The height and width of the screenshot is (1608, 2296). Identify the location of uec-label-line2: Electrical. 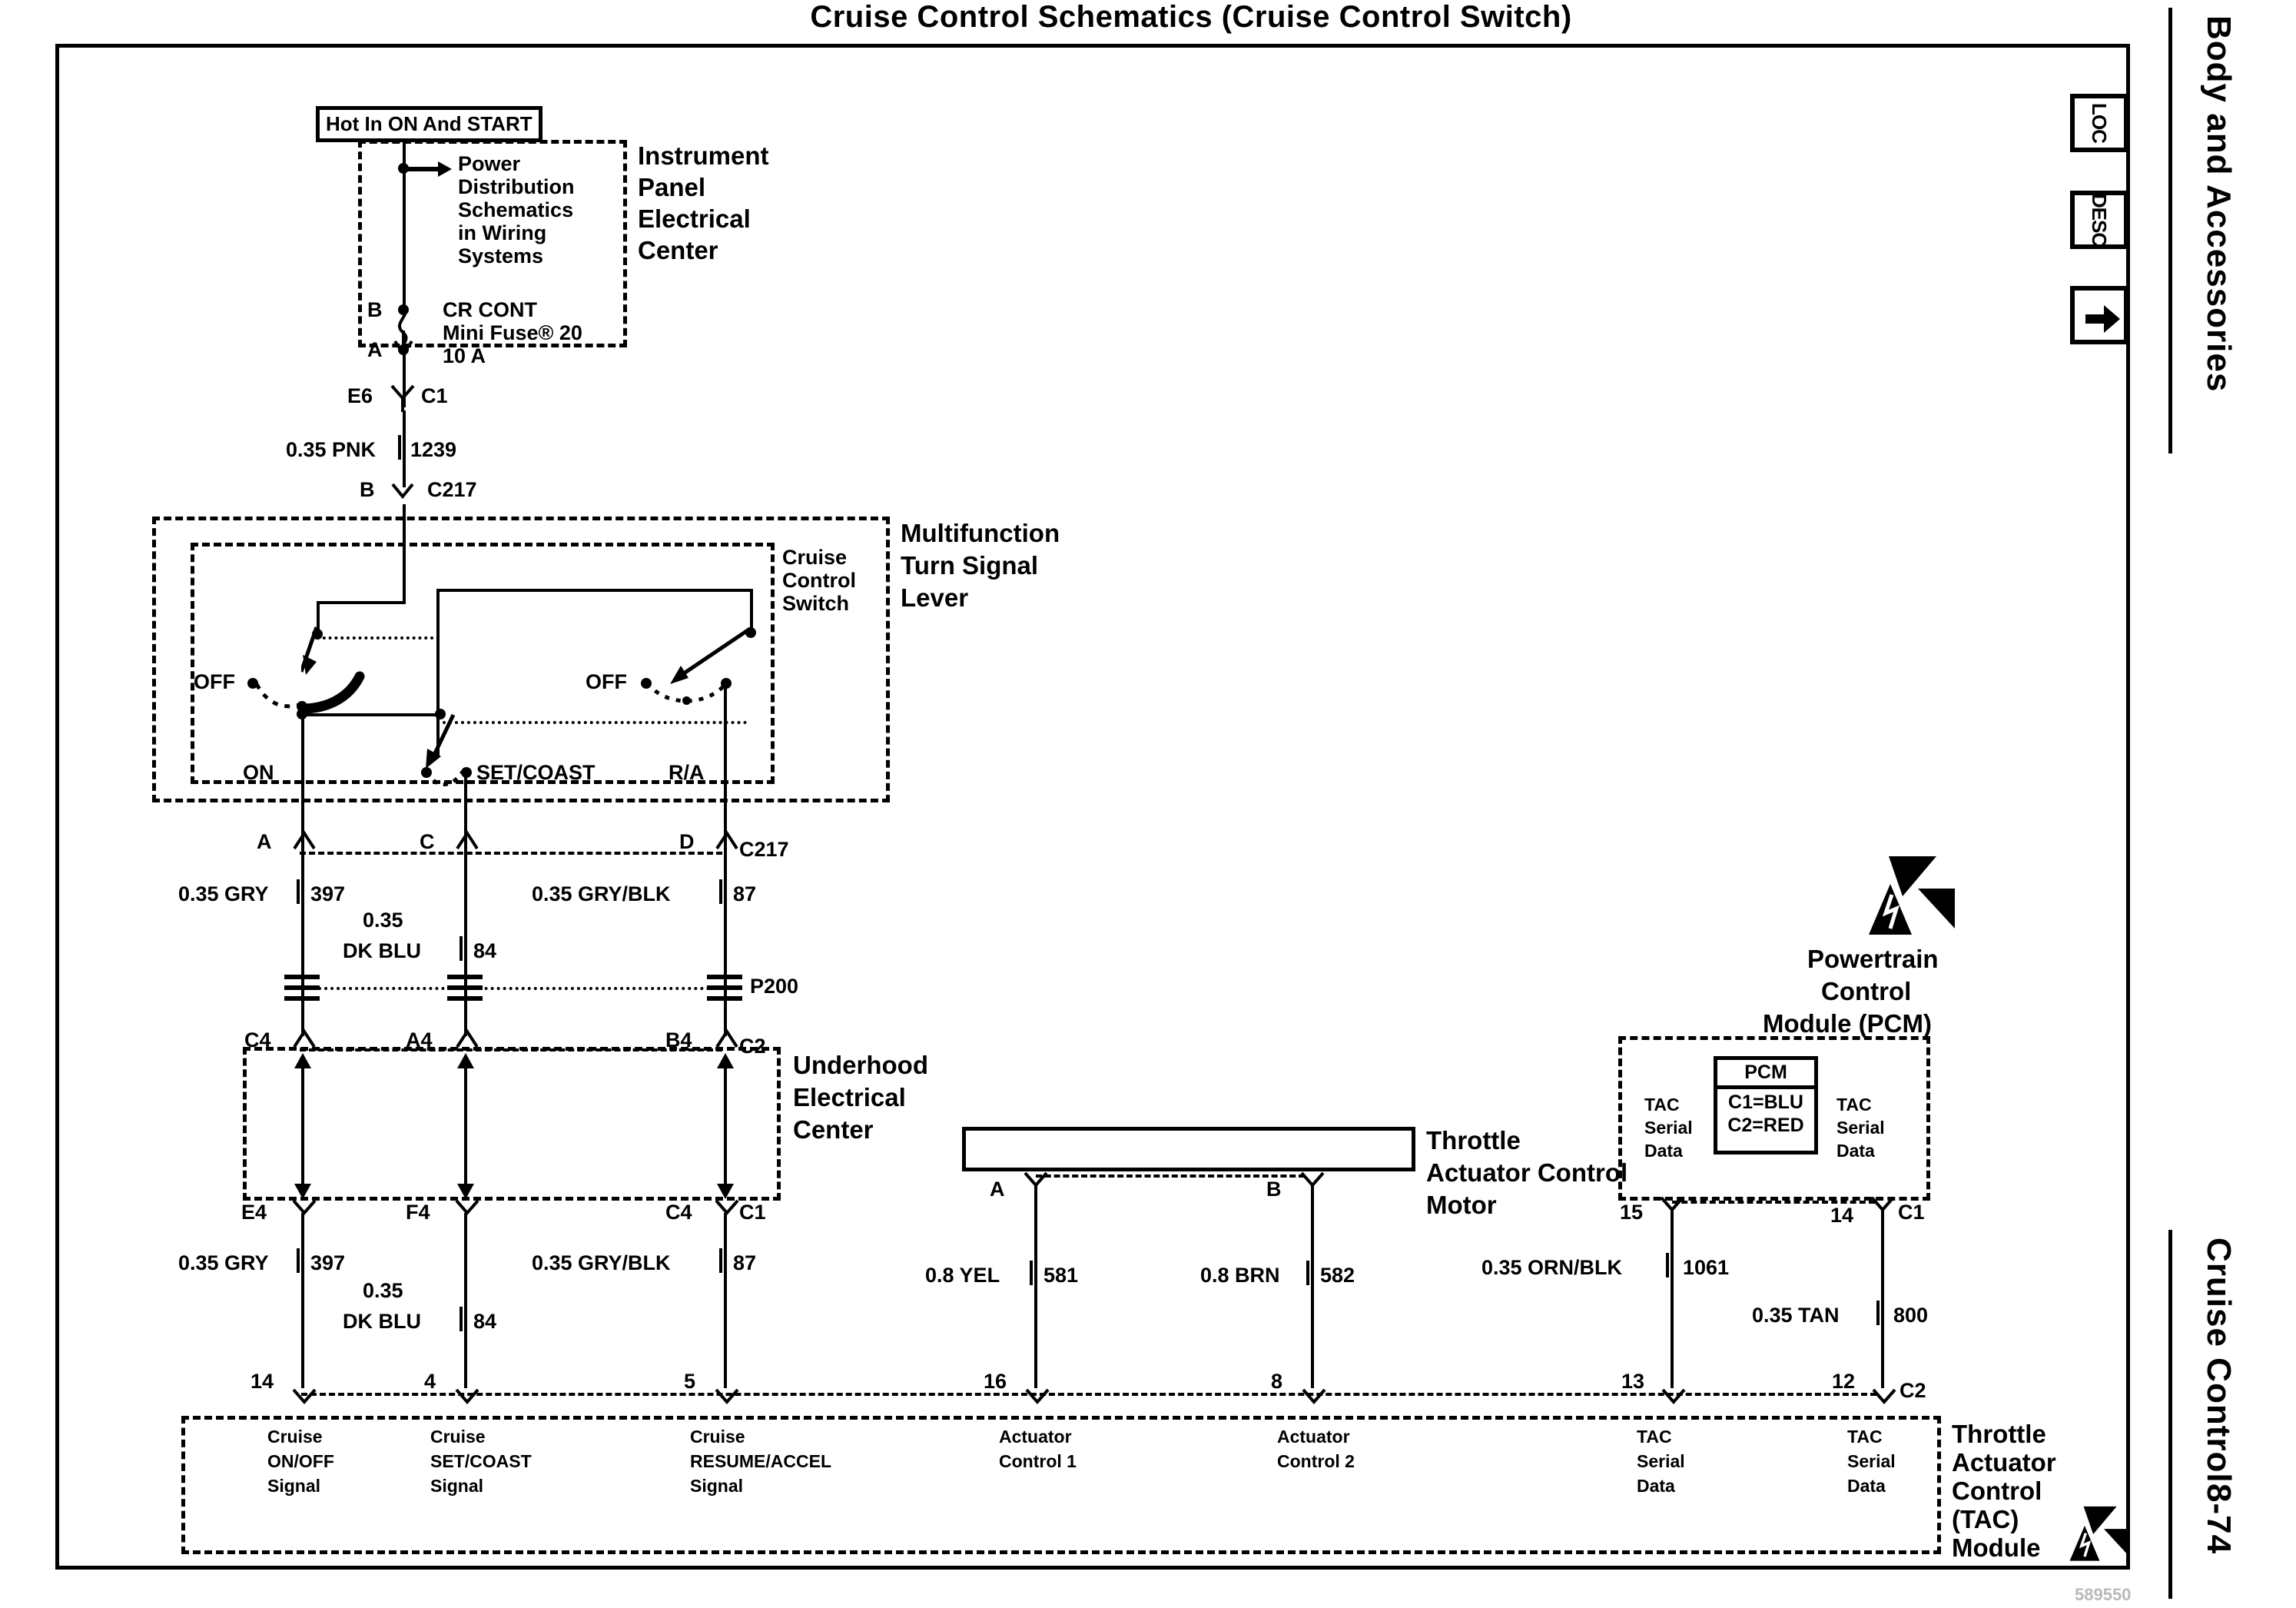
(850, 1097).